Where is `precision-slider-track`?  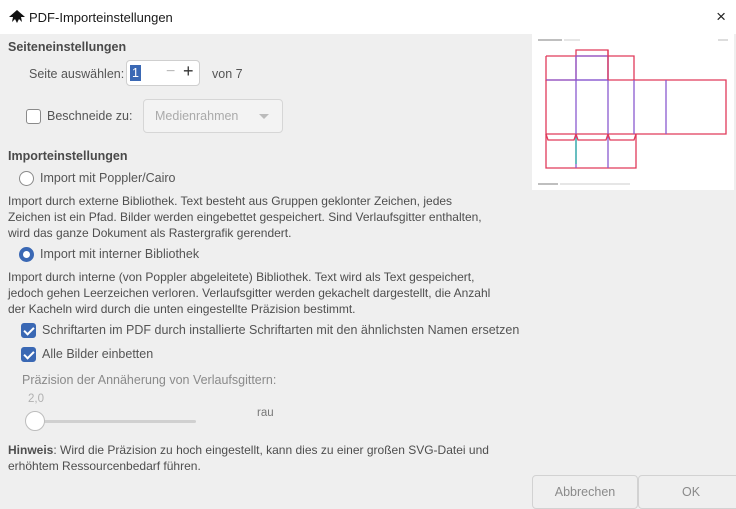
precision-slider-track is located at coordinates (113, 421).